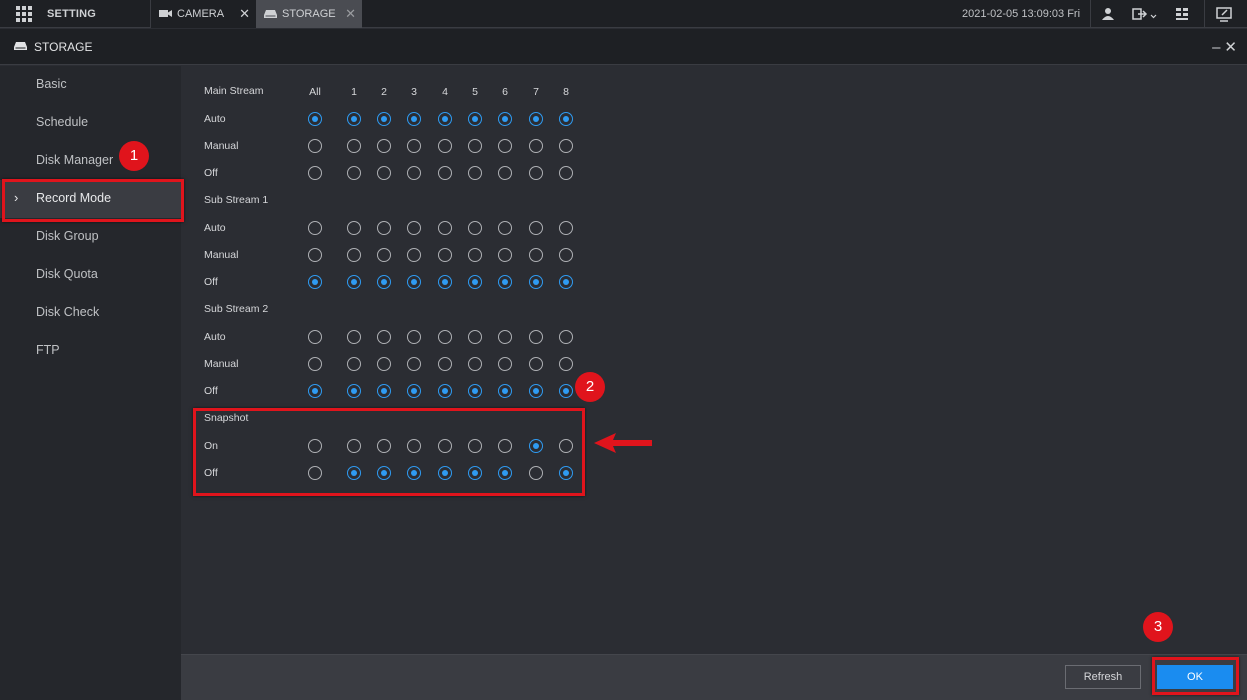 The height and width of the screenshot is (700, 1247). What do you see at coordinates (414, 391) in the screenshot?
I see `radio-sub-stream-2-off-ch3` at bounding box center [414, 391].